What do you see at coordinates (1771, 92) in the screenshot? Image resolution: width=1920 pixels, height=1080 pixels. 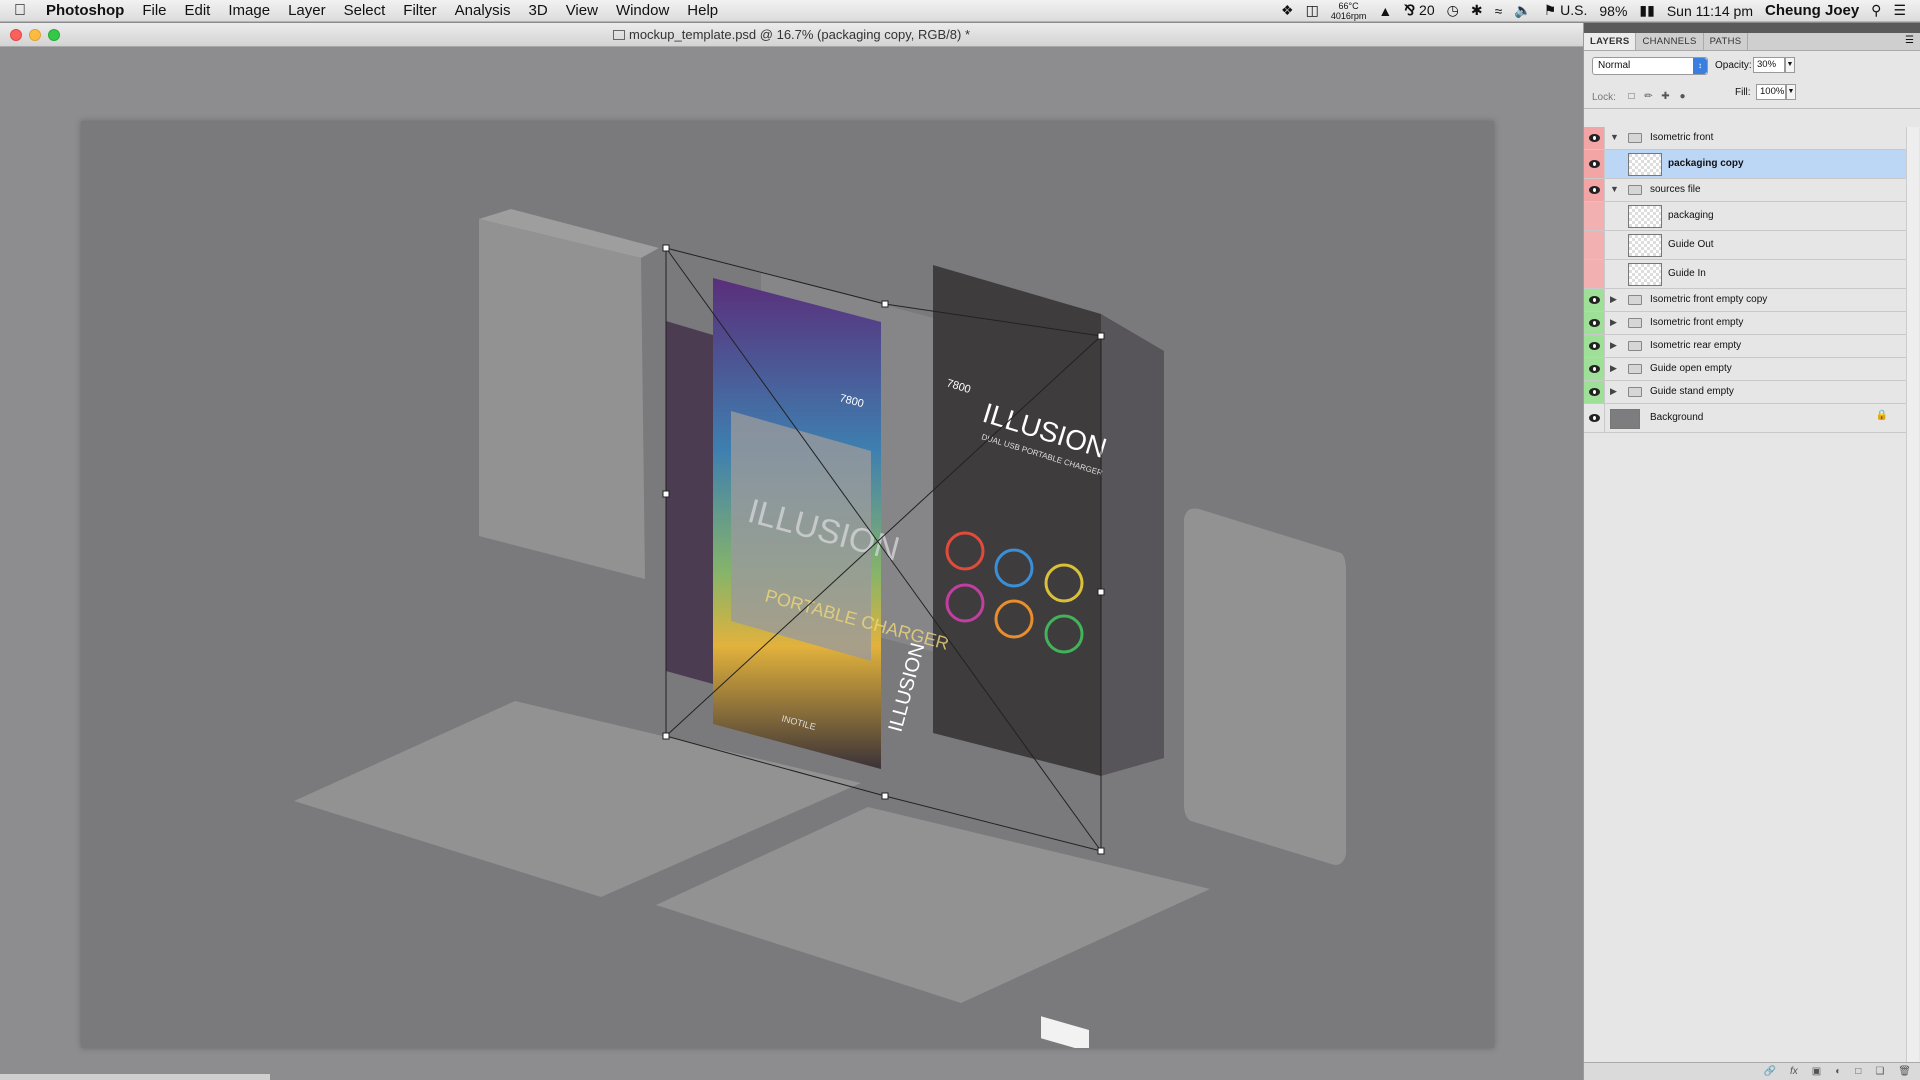 I see `fill-input: 100%` at bounding box center [1771, 92].